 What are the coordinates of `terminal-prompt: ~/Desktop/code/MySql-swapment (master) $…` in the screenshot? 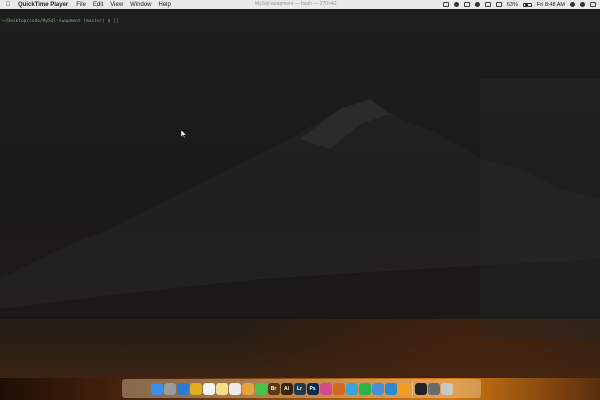 It's located at (60, 21).